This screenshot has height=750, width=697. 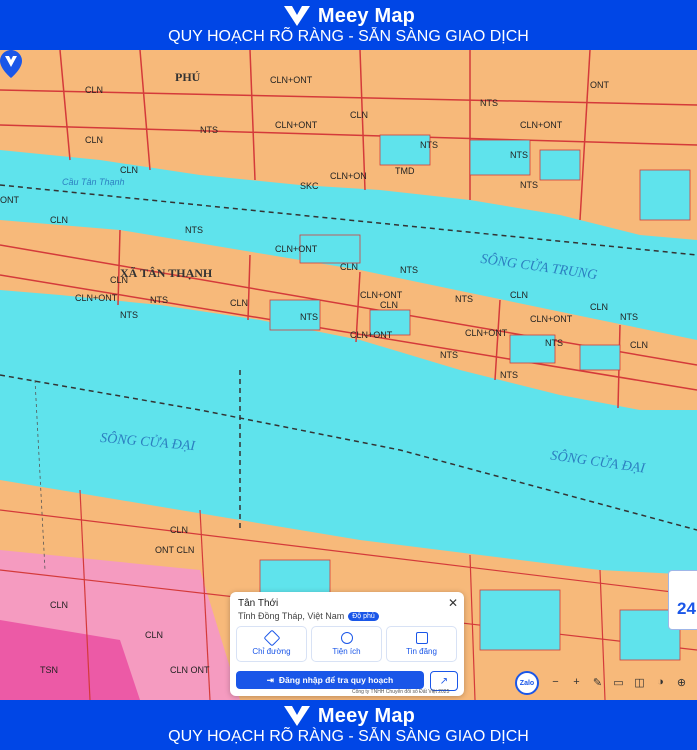 I want to click on brand-tagline: QUY HOẠCH RÕ RÀNG - SẴN SÀNG GIAO DỊCH, so click(x=348, y=36).